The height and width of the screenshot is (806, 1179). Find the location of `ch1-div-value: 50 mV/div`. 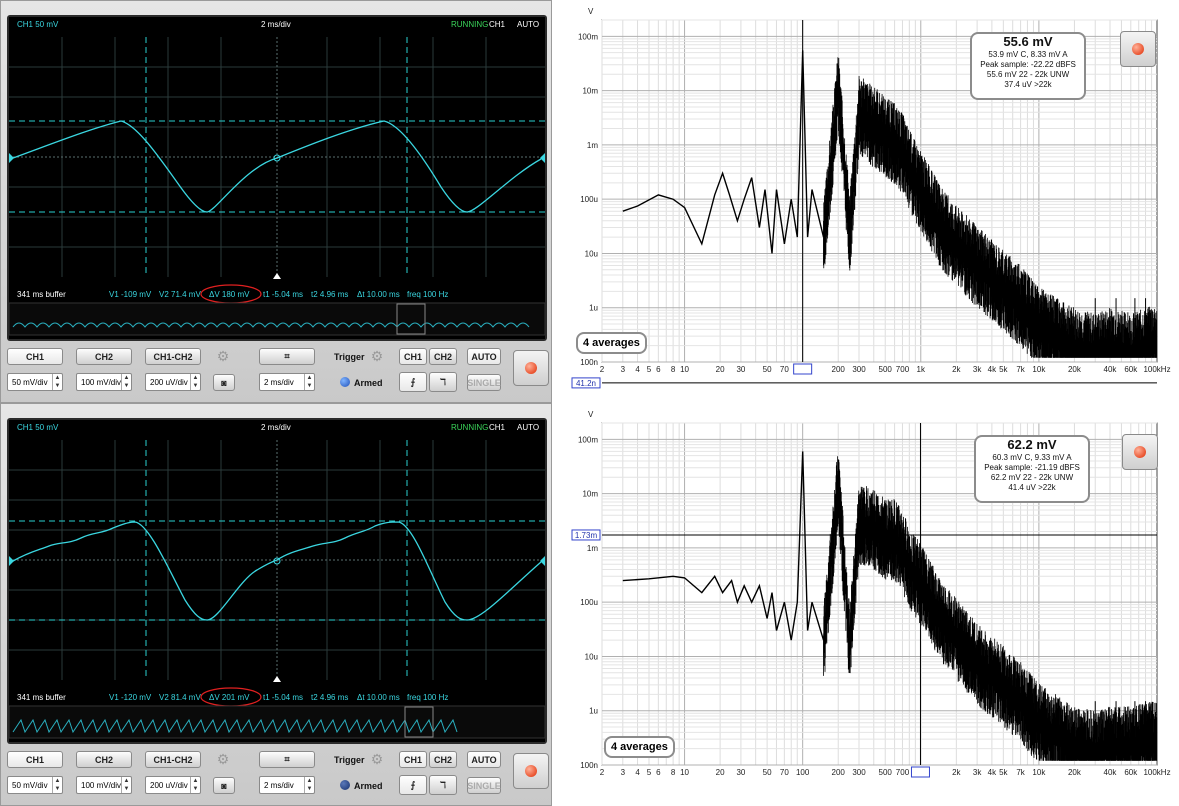

ch1-div-value: 50 mV/div is located at coordinates (30, 382).